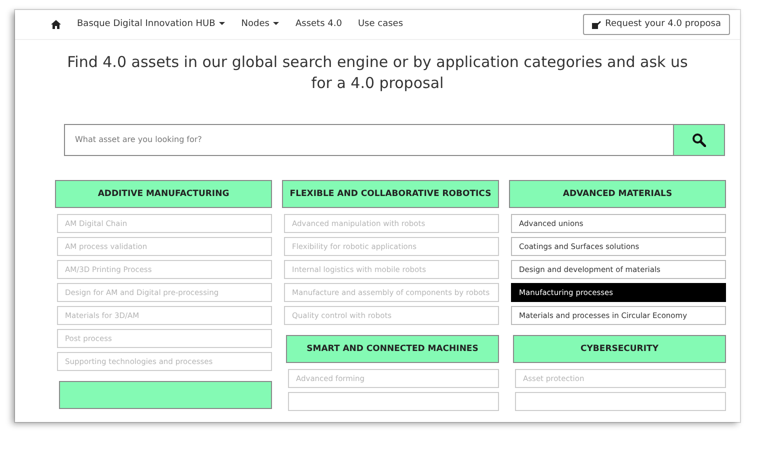  Describe the element at coordinates (392, 349) in the screenshot. I see `category-header: SMART AND CONNECTED MACHINES` at that location.